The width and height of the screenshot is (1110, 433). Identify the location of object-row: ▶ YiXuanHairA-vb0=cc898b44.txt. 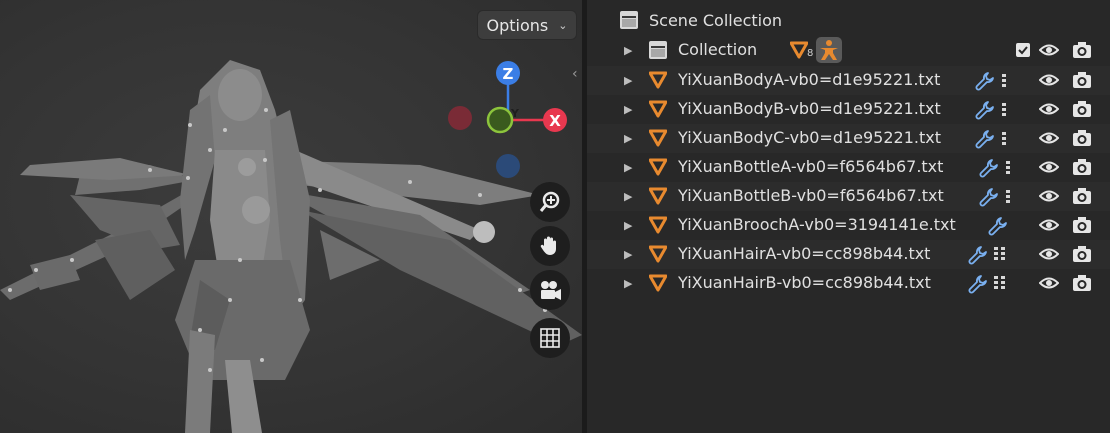
(848, 254).